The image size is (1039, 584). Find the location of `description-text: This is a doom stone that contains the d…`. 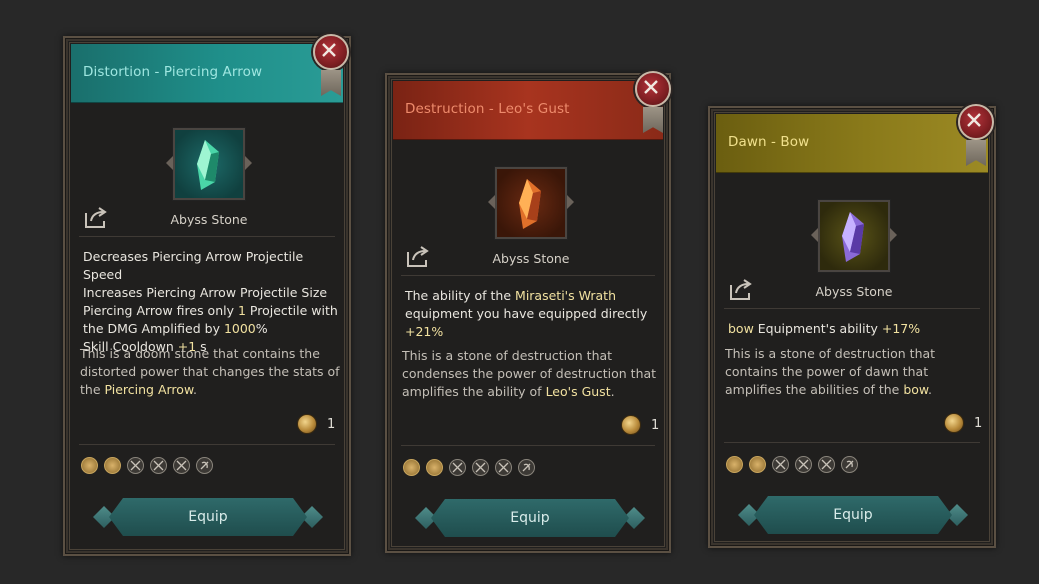

description-text: This is a doom stone that contains the d… is located at coordinates (210, 371).